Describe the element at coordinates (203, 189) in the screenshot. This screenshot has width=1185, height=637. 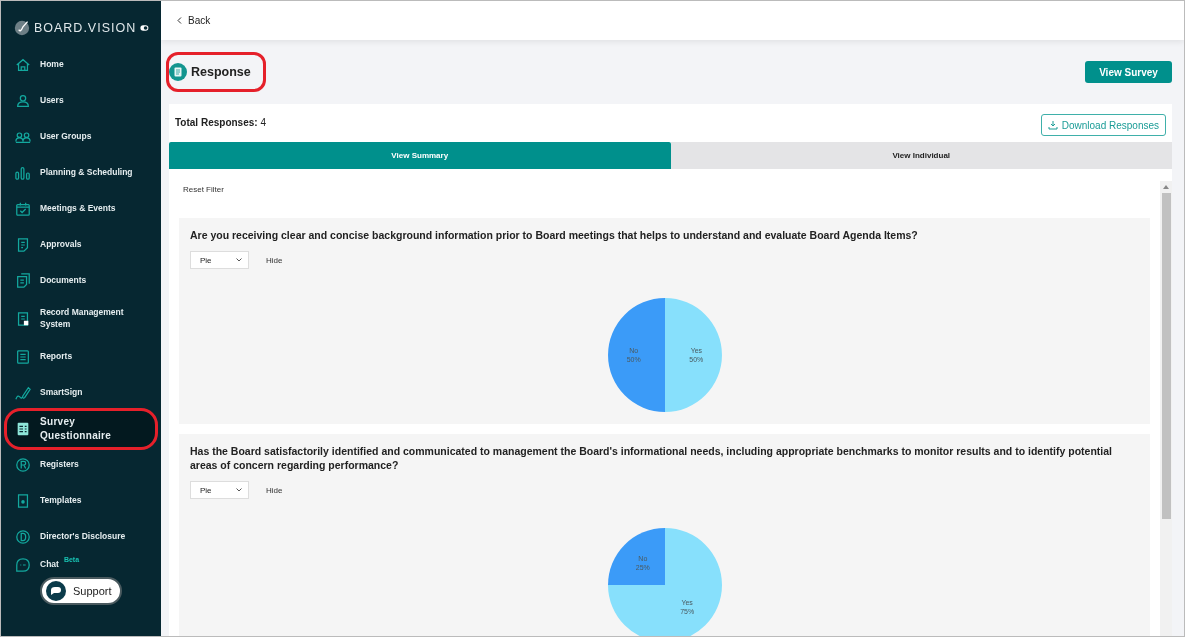
I see `reset-filter-link: Reset Filter` at that location.